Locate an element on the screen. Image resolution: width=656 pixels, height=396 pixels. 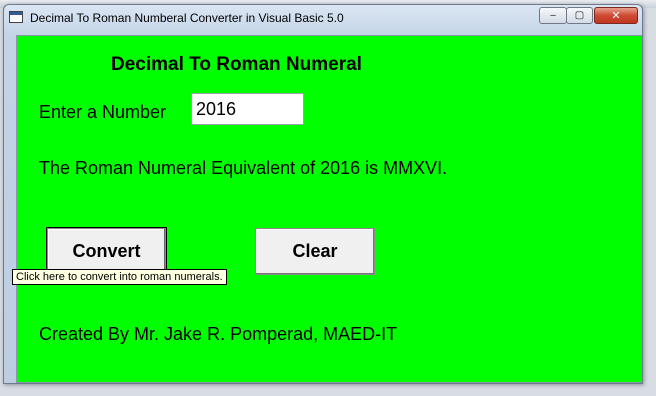
maximize-button: ▢ is located at coordinates (579, 15).